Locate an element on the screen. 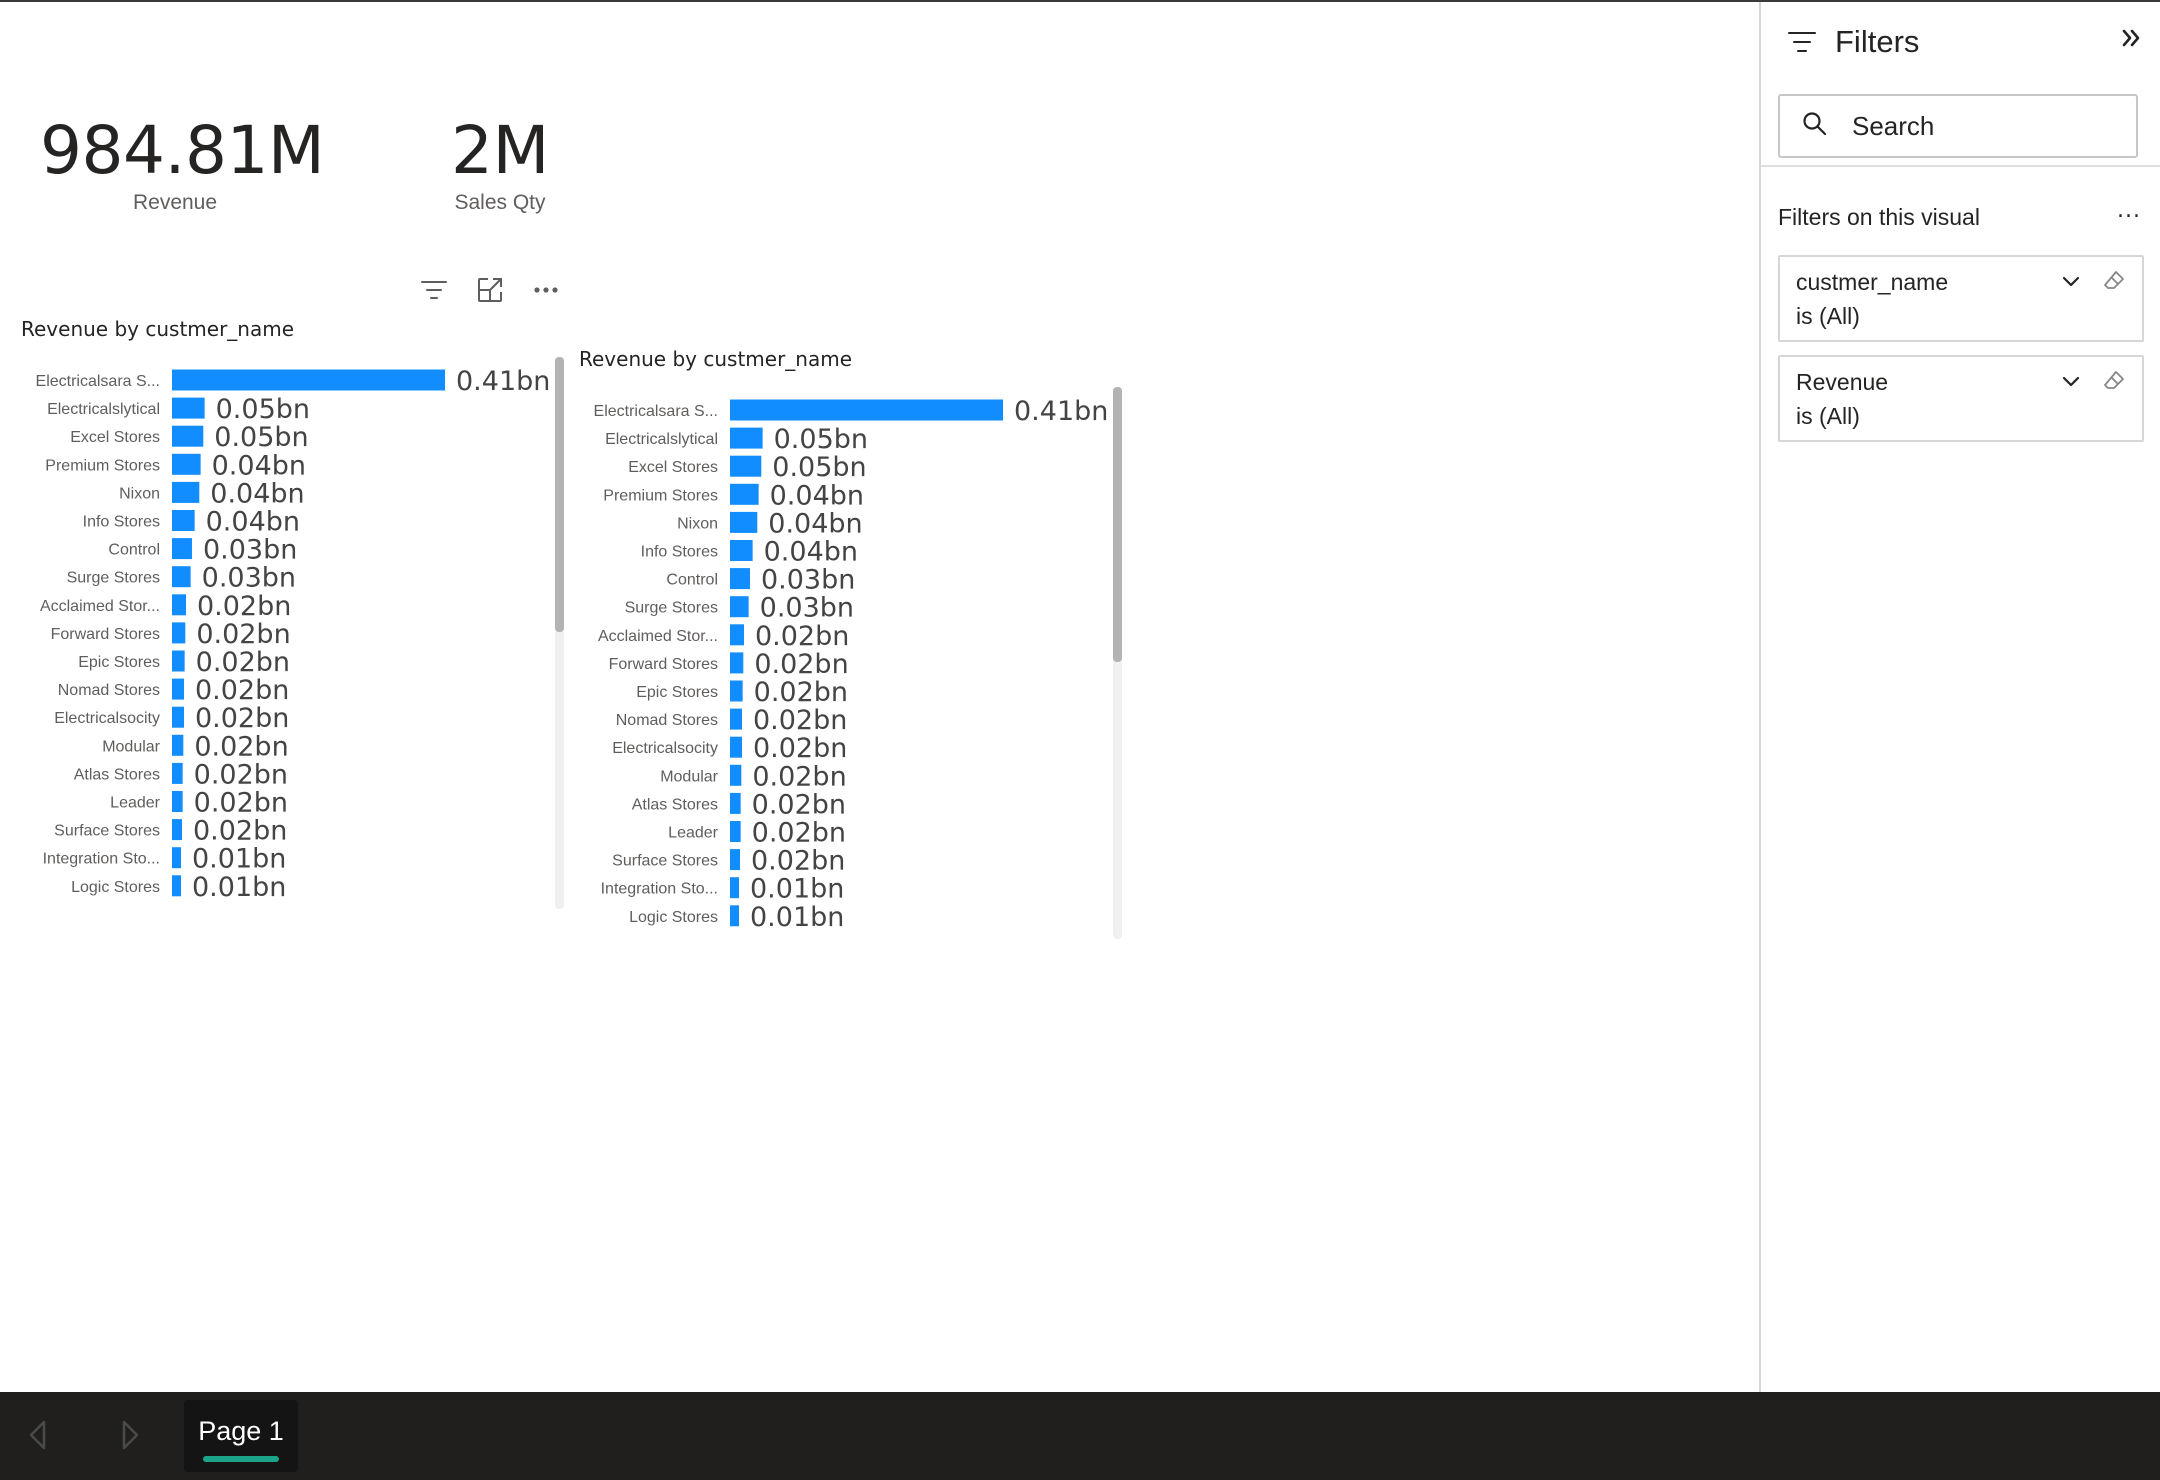  category-label: Premium Stores is located at coordinates (660, 495).